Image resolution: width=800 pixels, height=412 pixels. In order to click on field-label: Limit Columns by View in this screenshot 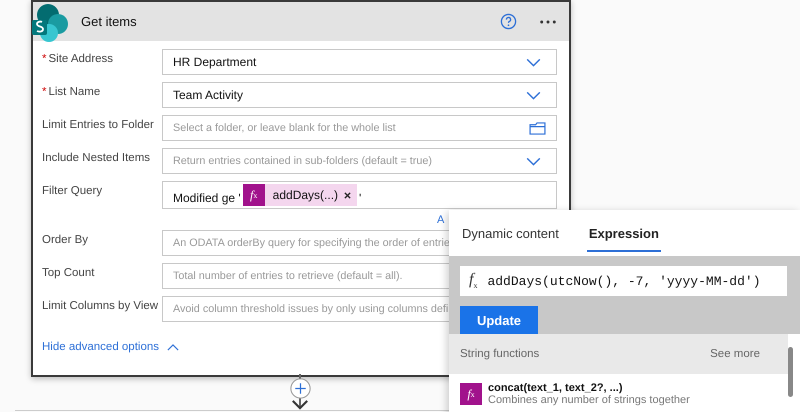, I will do `click(101, 305)`.